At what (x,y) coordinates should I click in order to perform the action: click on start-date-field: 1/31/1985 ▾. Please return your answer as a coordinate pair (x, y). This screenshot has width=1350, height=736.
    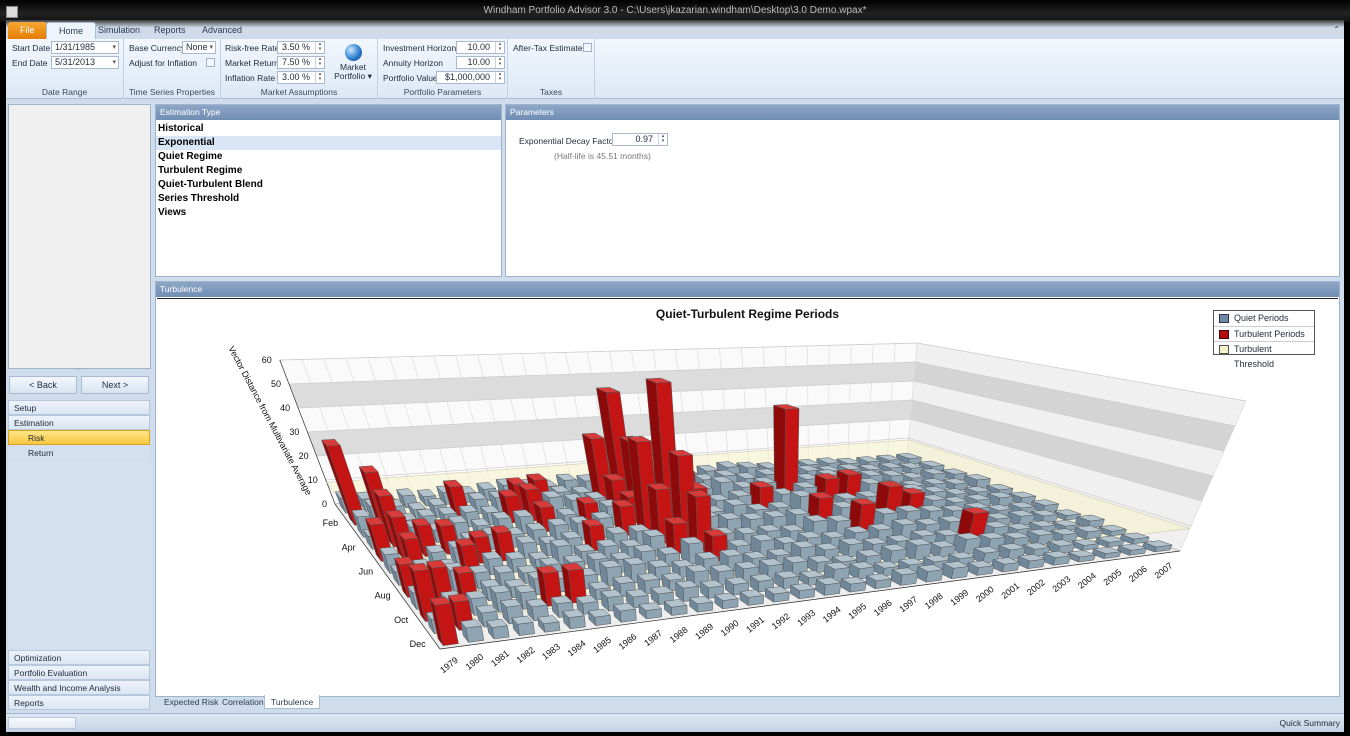
    Looking at the image, I should click on (85, 47).